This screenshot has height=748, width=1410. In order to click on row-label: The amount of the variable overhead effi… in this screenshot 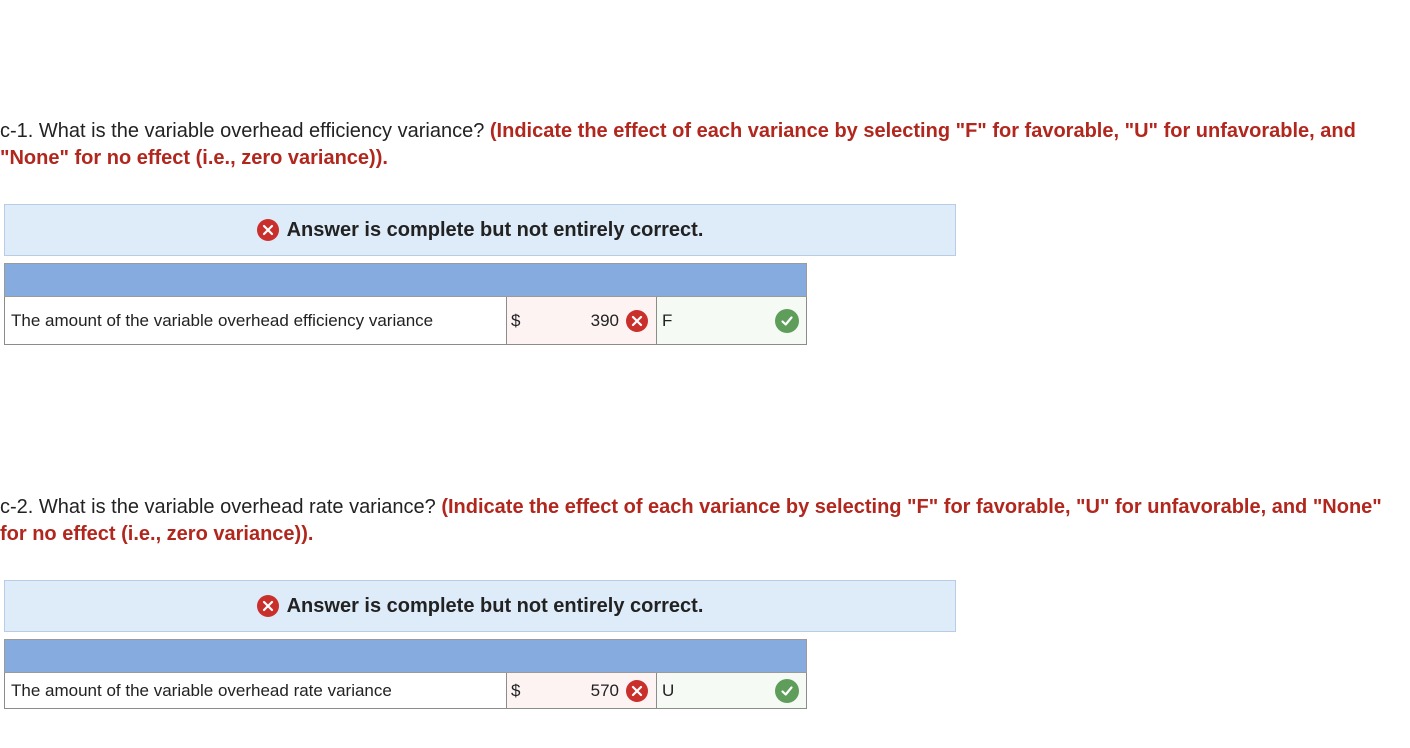, I will do `click(256, 320)`.